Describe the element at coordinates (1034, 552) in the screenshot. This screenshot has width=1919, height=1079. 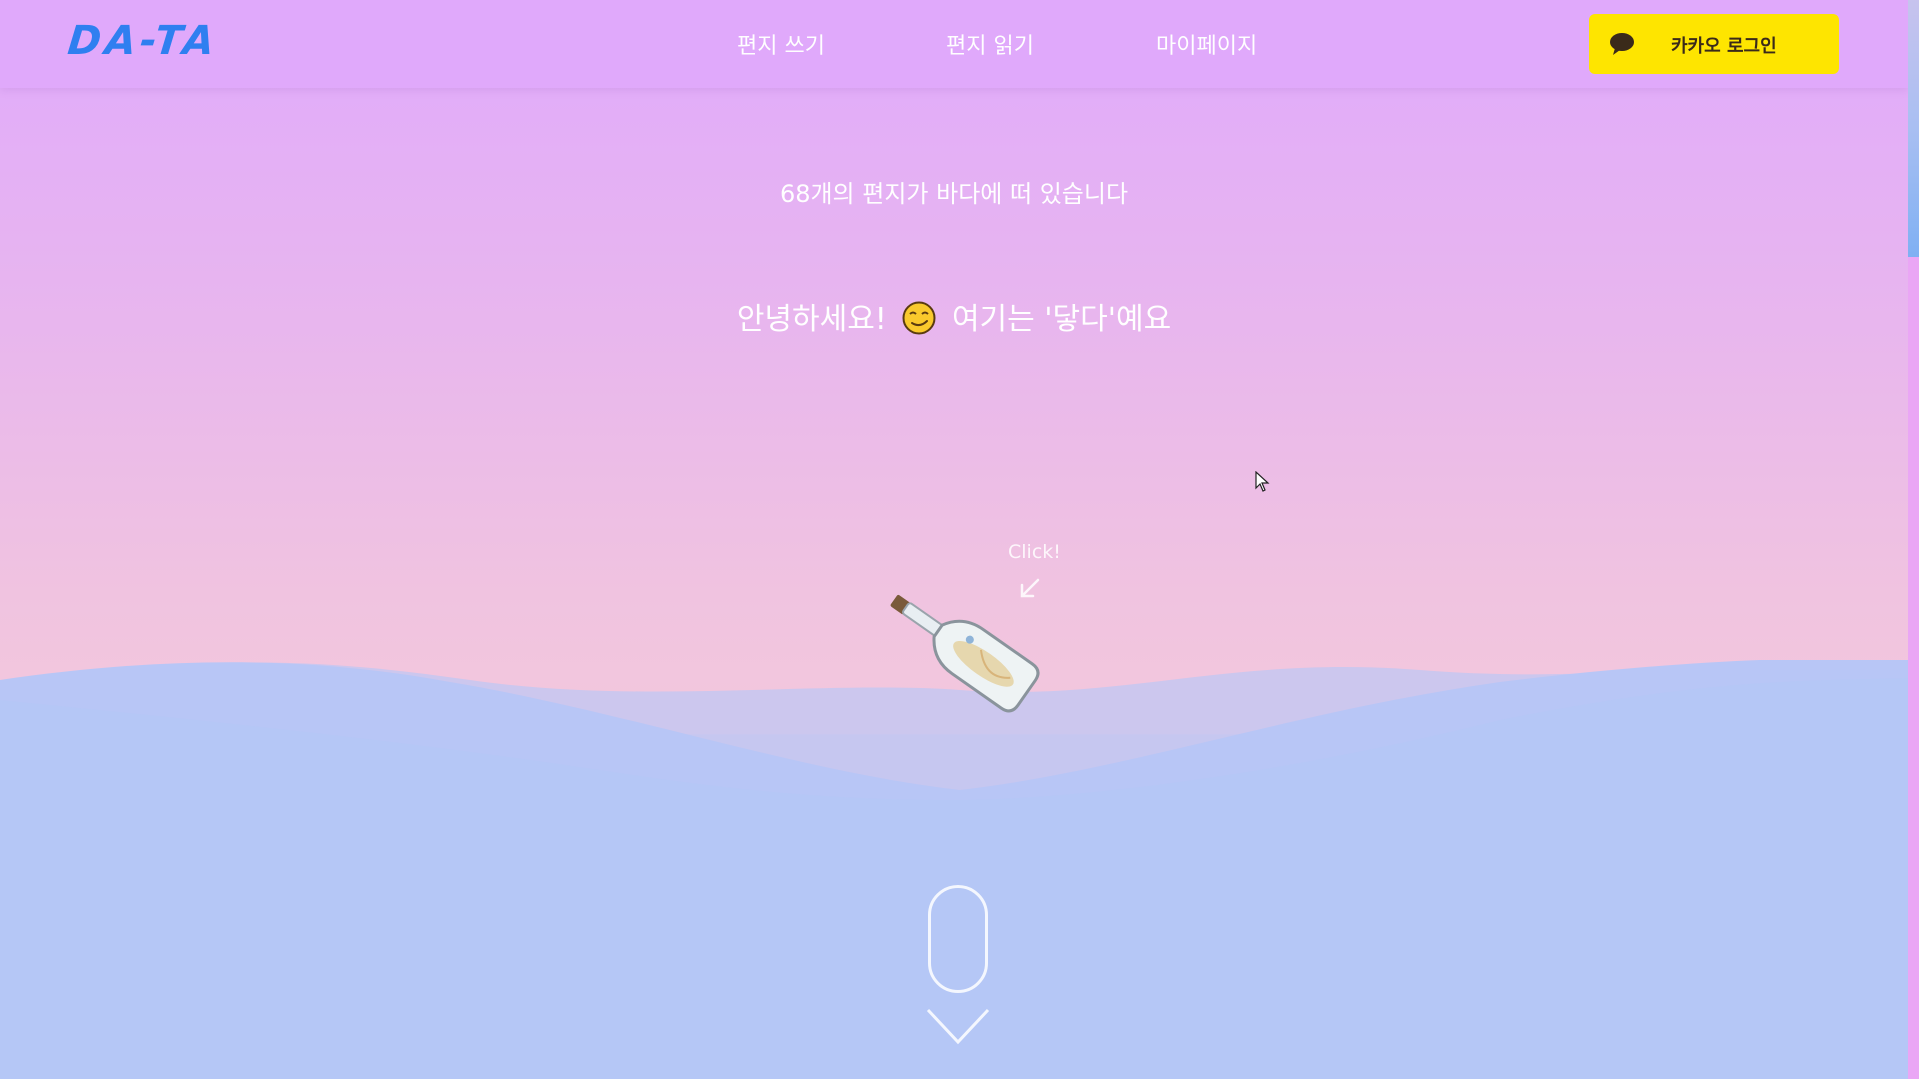
I see `click-hint: Click!` at that location.